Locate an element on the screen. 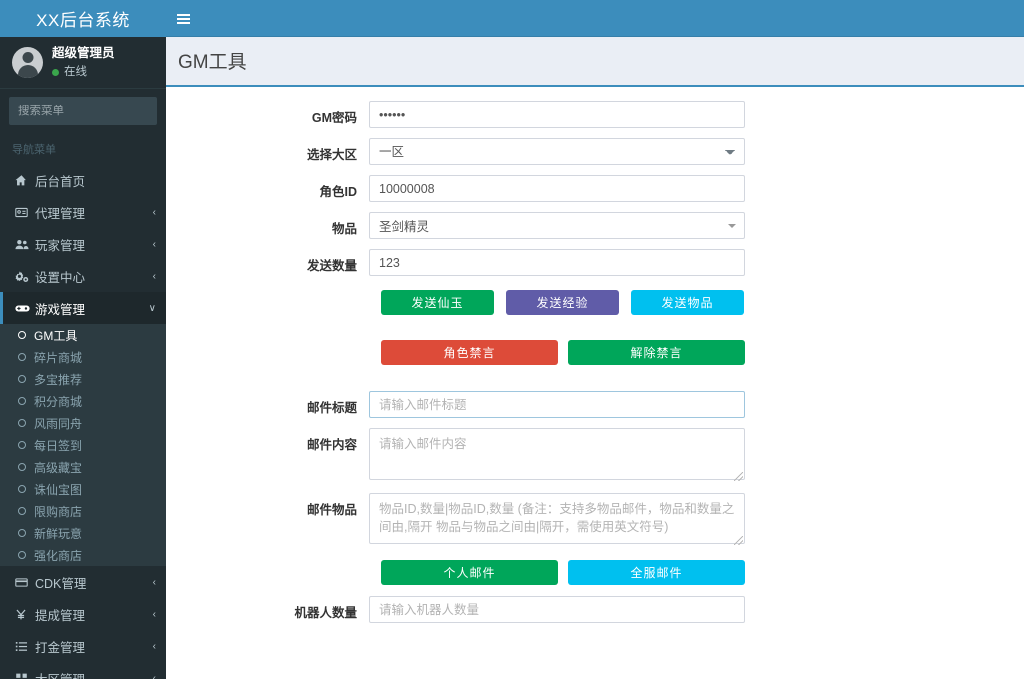 This screenshot has width=1024, height=679. submenu-item-fengyutongzhou: 风雨同舟 is located at coordinates (83, 423).